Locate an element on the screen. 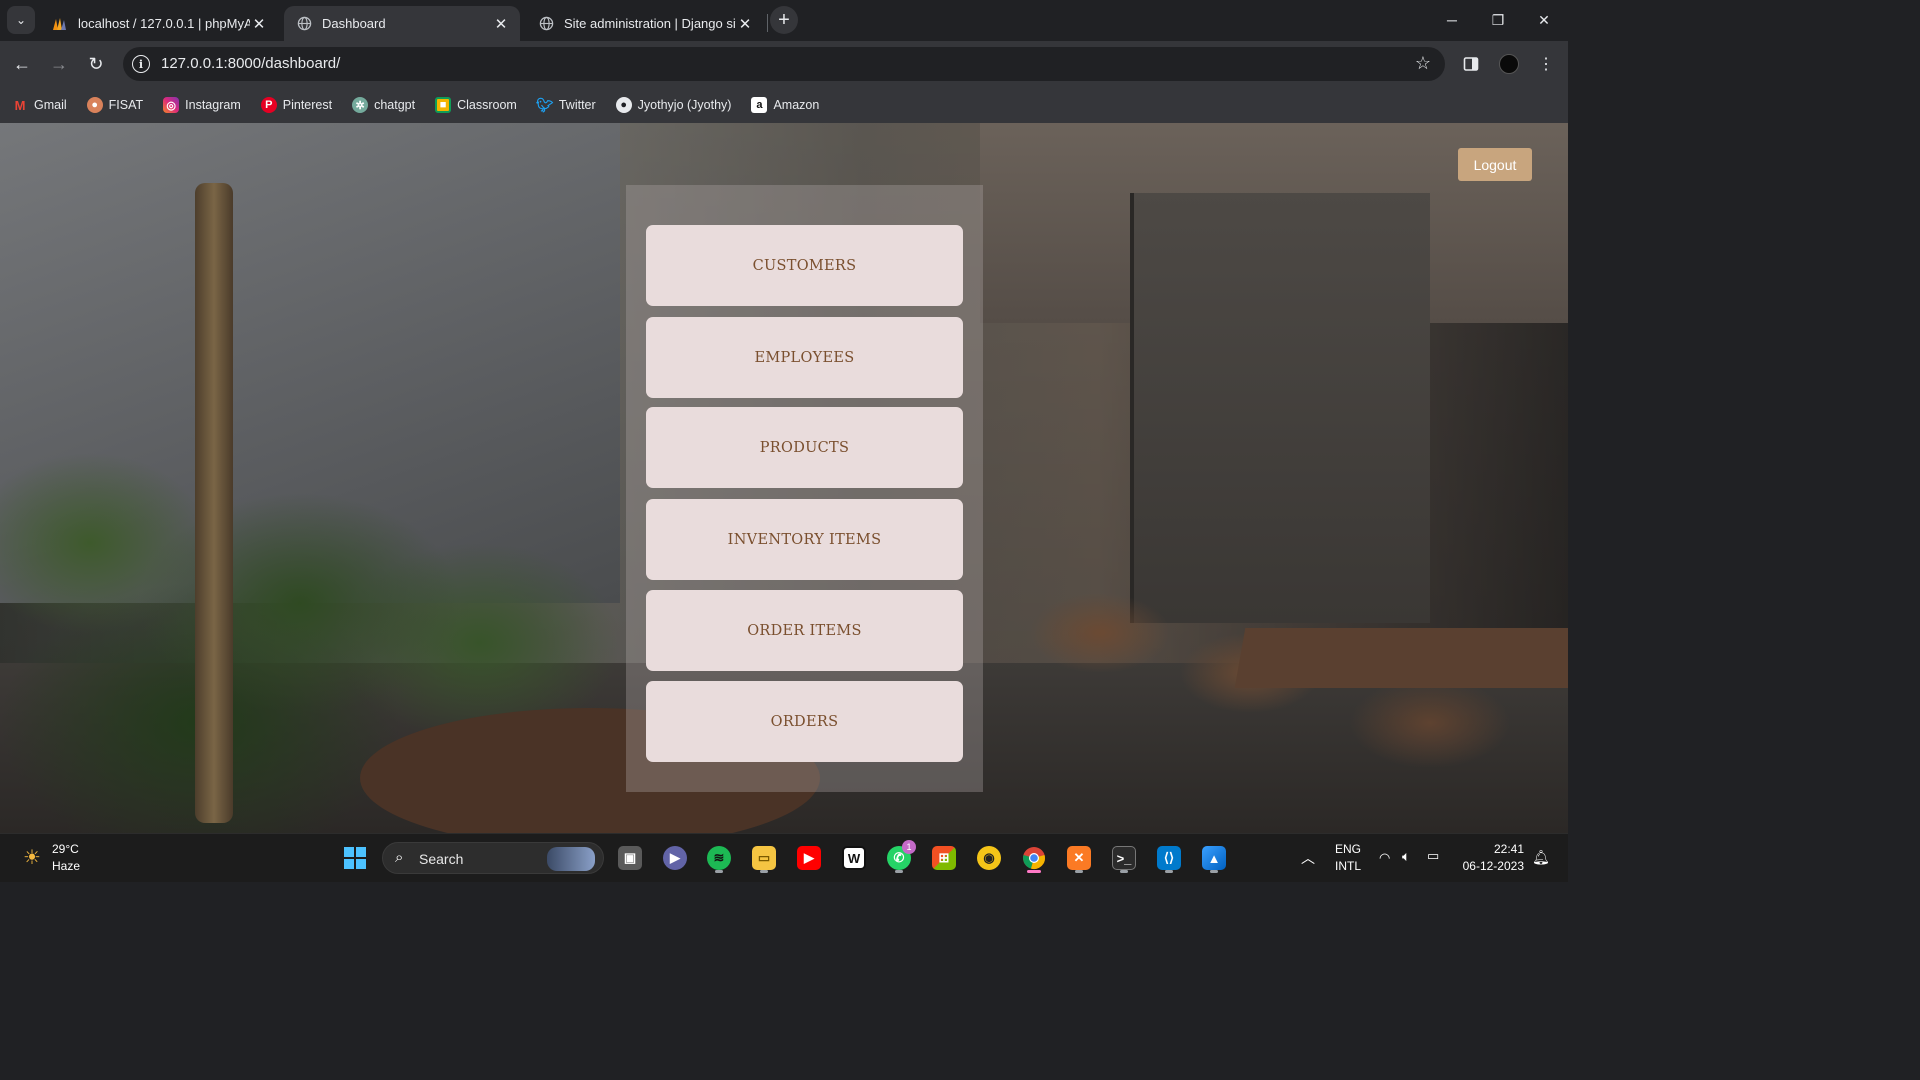 The width and height of the screenshot is (1920, 1080). wifi-icon: ◠ is located at coordinates (1384, 858).